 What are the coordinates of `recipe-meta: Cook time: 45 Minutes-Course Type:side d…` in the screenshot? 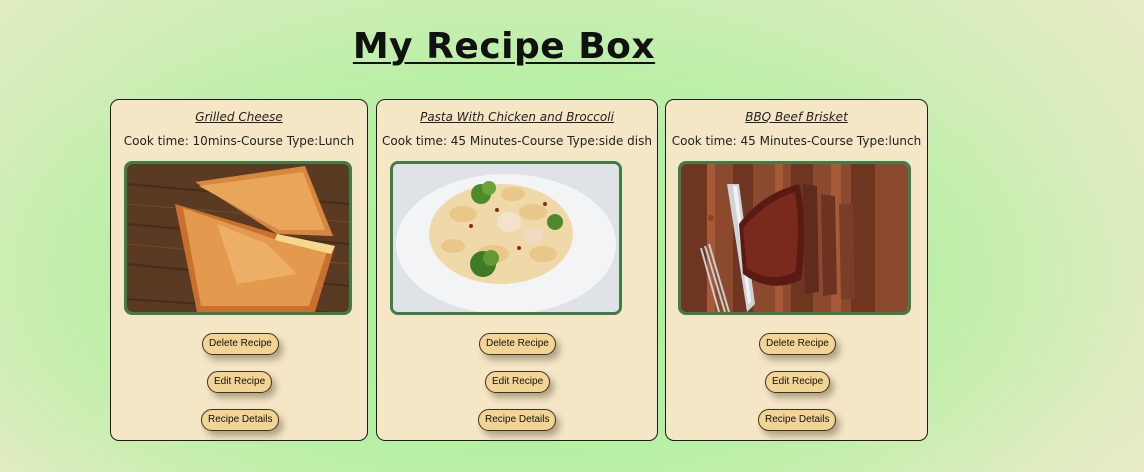 It's located at (517, 141).